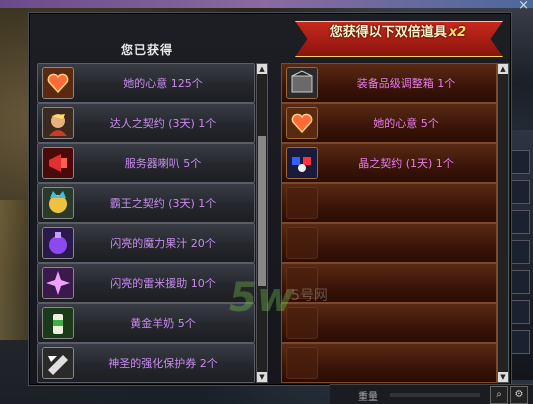 The width and height of the screenshot is (533, 404). What do you see at coordinates (163, 363) in the screenshot?
I see `item-label: 神圣的强化保护券 2个` at bounding box center [163, 363].